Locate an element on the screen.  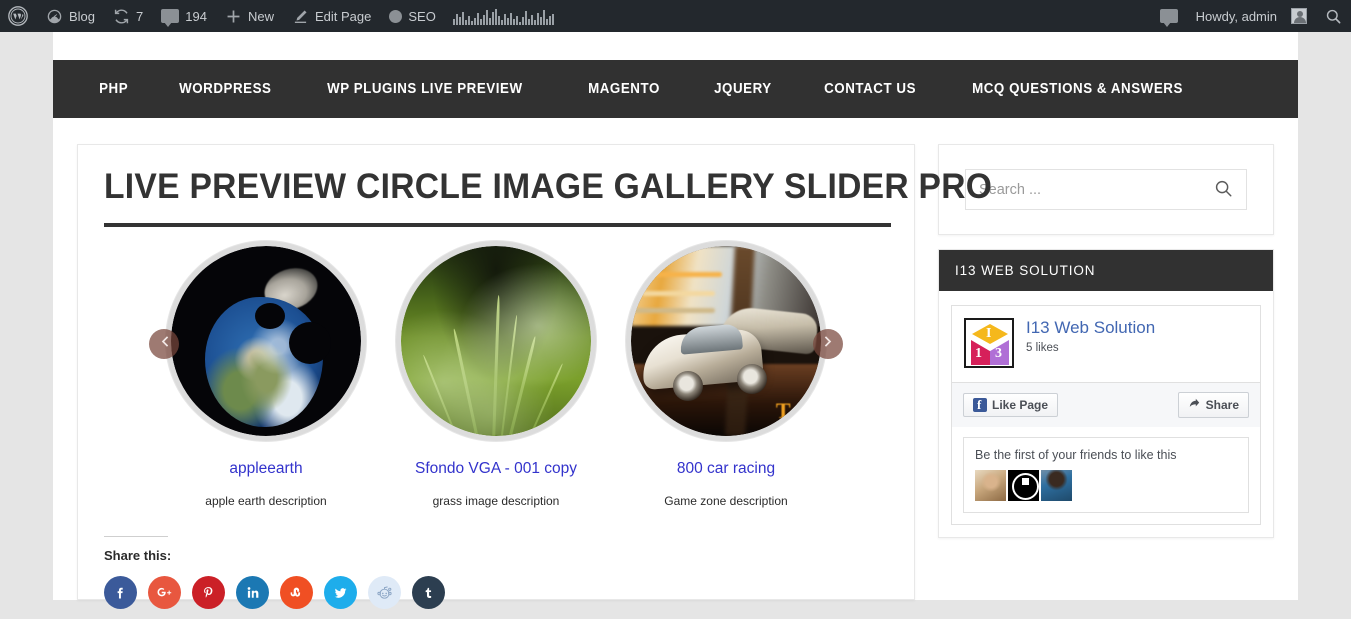
widget-heading: I13 WEB SOLUTION is located at coordinates (1106, 270).